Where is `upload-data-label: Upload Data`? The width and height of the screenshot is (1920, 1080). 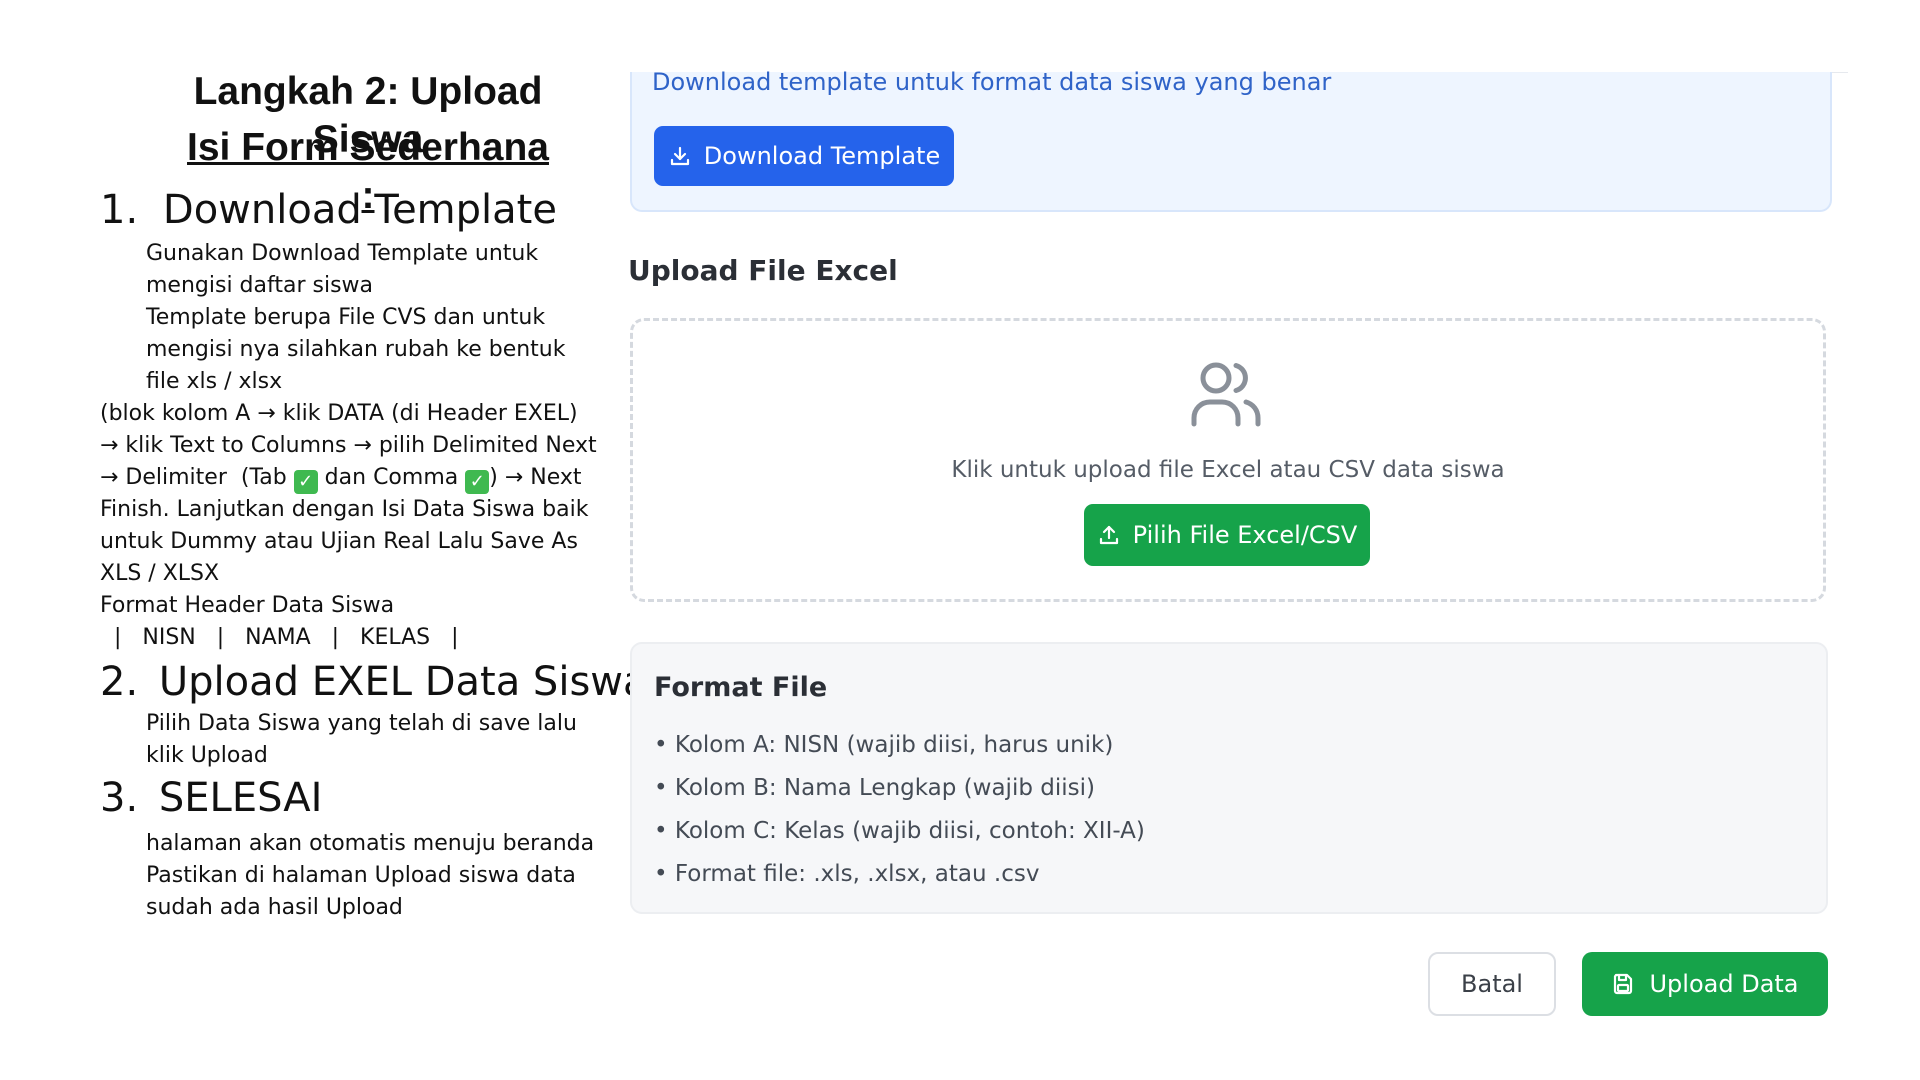 upload-data-label: Upload Data is located at coordinates (1724, 984).